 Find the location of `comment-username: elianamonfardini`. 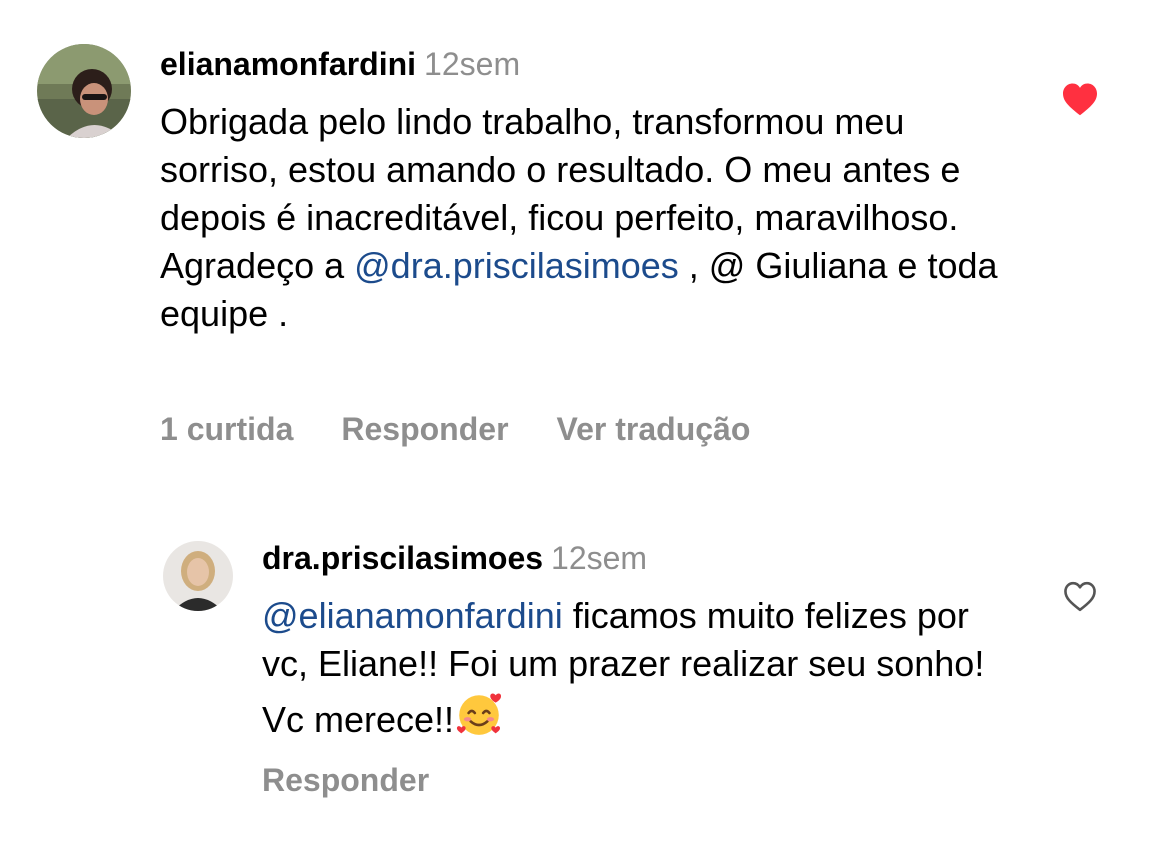

comment-username: elianamonfardini is located at coordinates (288, 64).